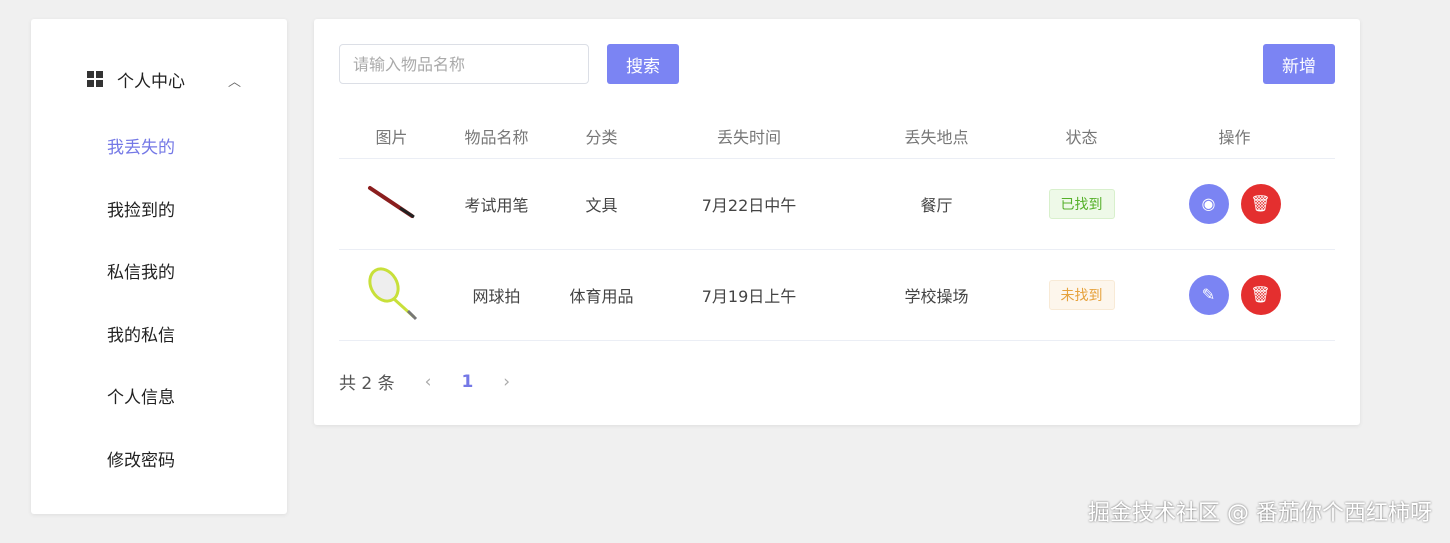 The image size is (1450, 543). I want to click on submenu-title: 个人中心, so click(151, 81).